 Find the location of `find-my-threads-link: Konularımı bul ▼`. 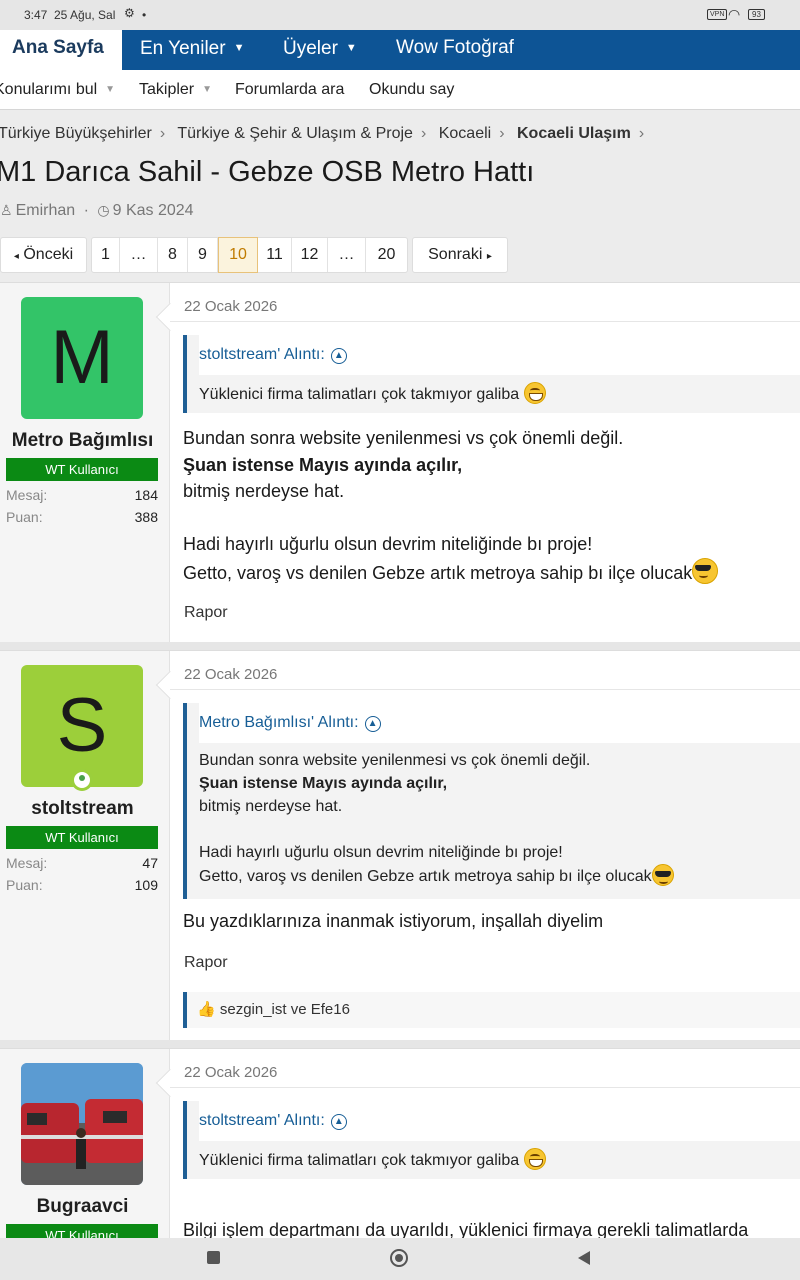

find-my-threads-link: Konularımı bul ▼ is located at coordinates (57, 90).